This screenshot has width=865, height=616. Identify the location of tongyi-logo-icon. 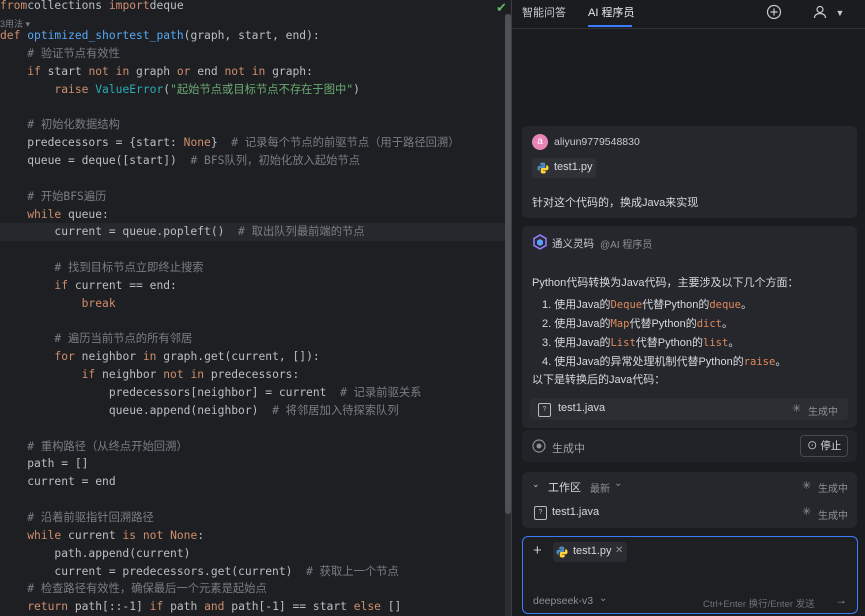
(540, 242).